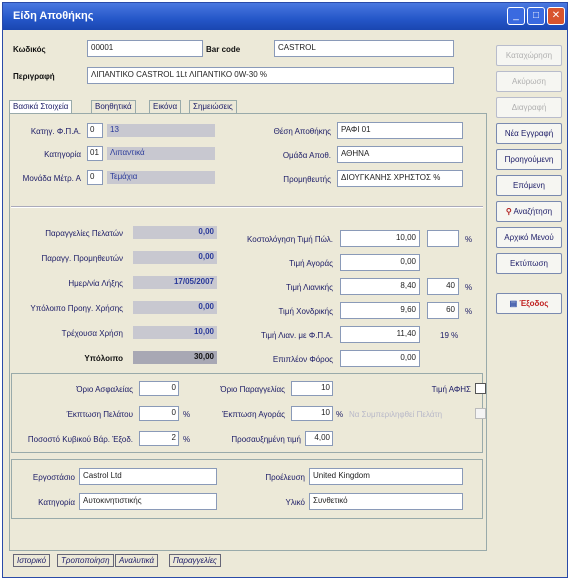 The image size is (571, 581). What do you see at coordinates (95, 177) in the screenshot?
I see `unit-code-field: 0` at bounding box center [95, 177].